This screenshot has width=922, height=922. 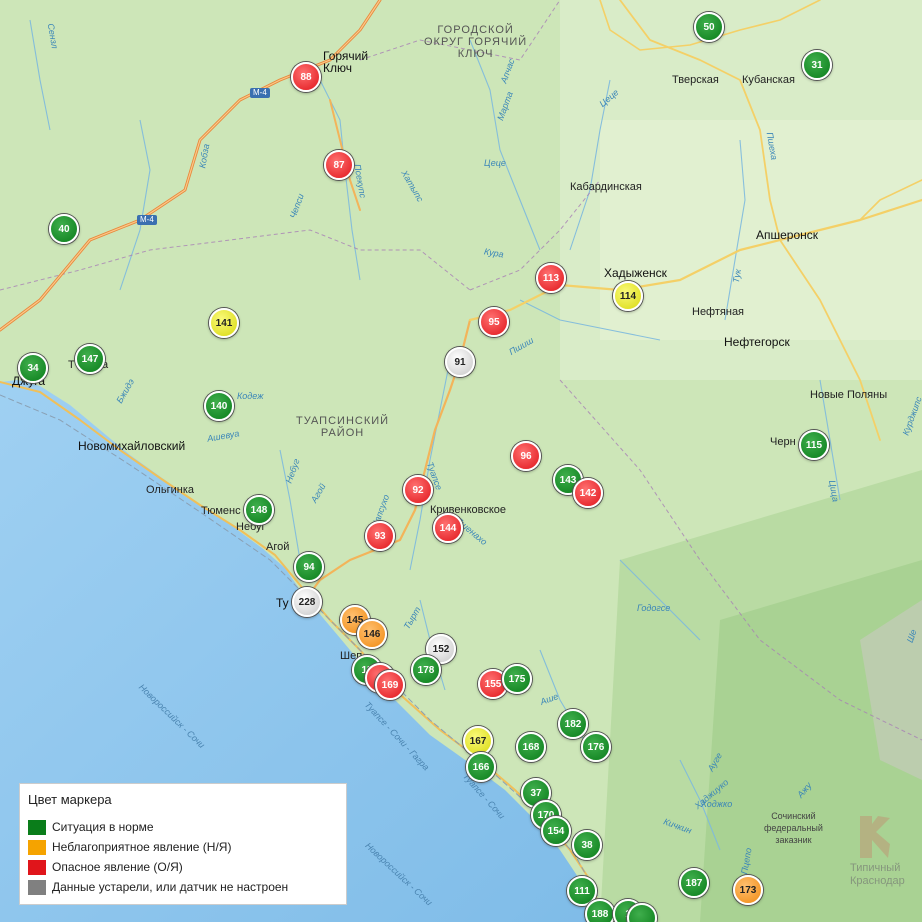 What do you see at coordinates (814, 445) in the screenshot?
I see `sensor-marker-normal: 115` at bounding box center [814, 445].